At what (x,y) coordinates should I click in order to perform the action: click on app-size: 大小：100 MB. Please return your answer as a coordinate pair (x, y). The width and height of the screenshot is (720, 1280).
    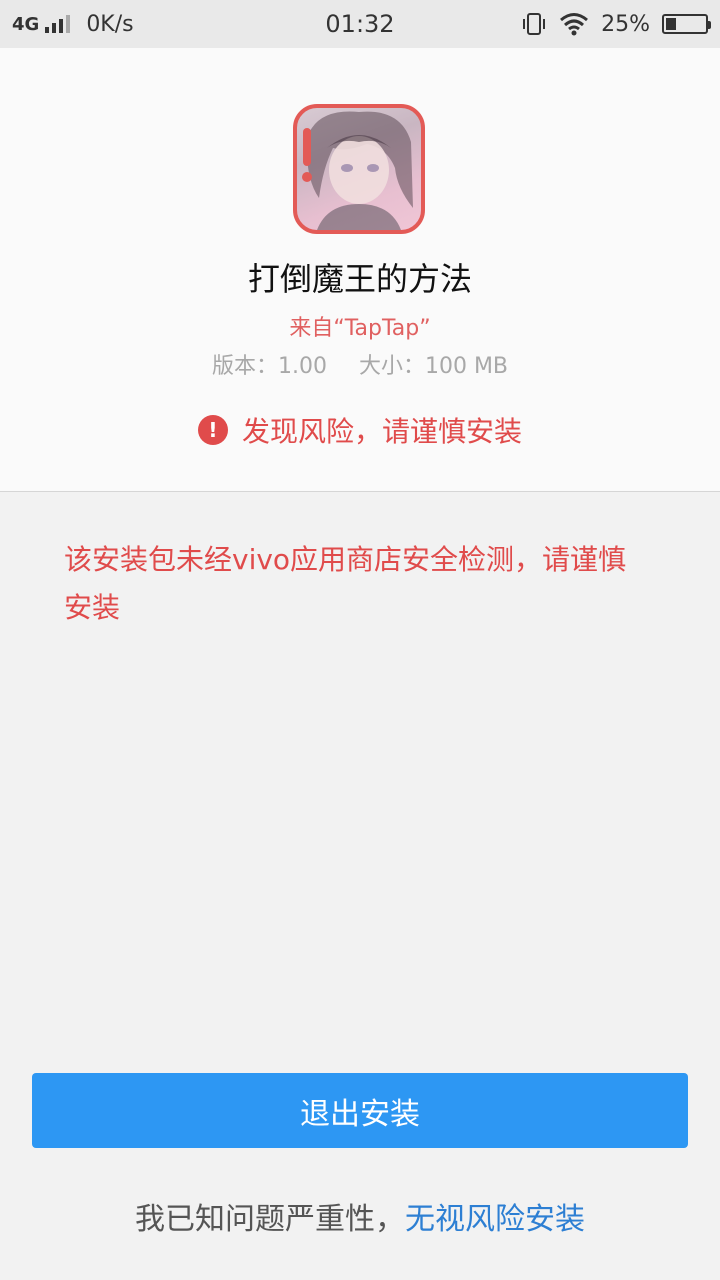
    Looking at the image, I should click on (433, 366).